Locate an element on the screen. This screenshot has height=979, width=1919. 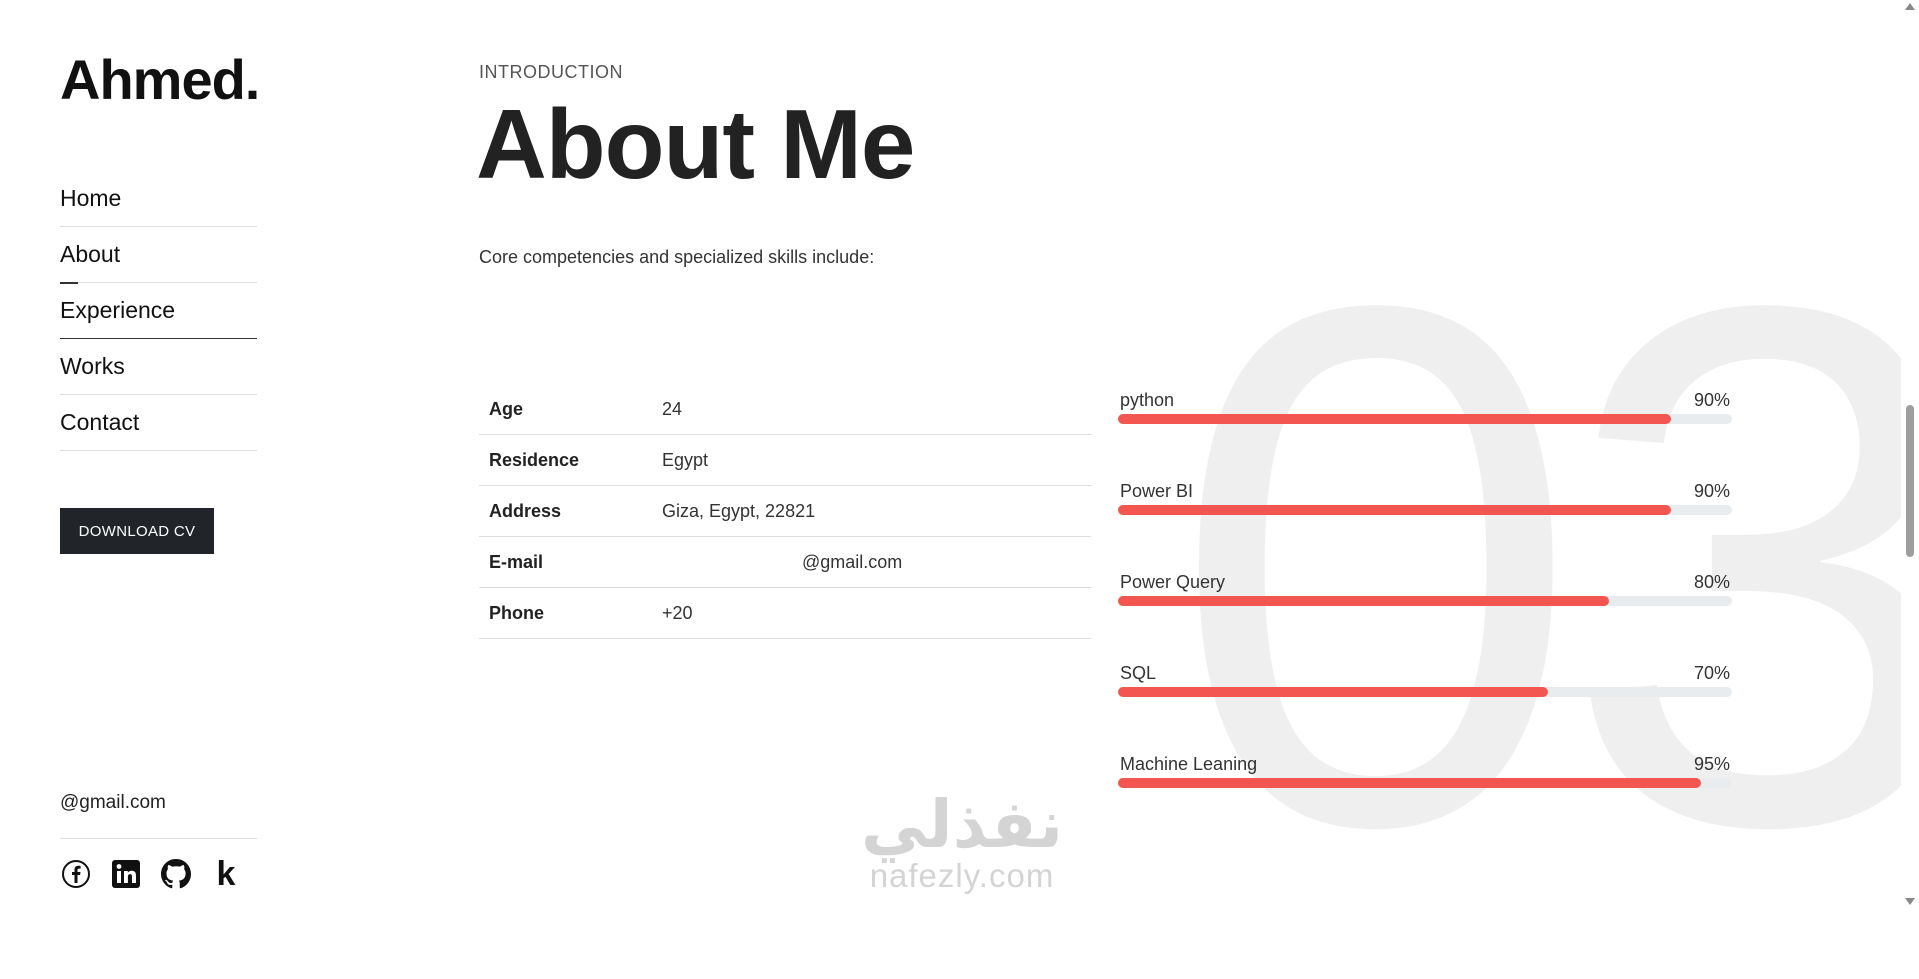
skill-item: Power BI 90% is located at coordinates (1425, 526).